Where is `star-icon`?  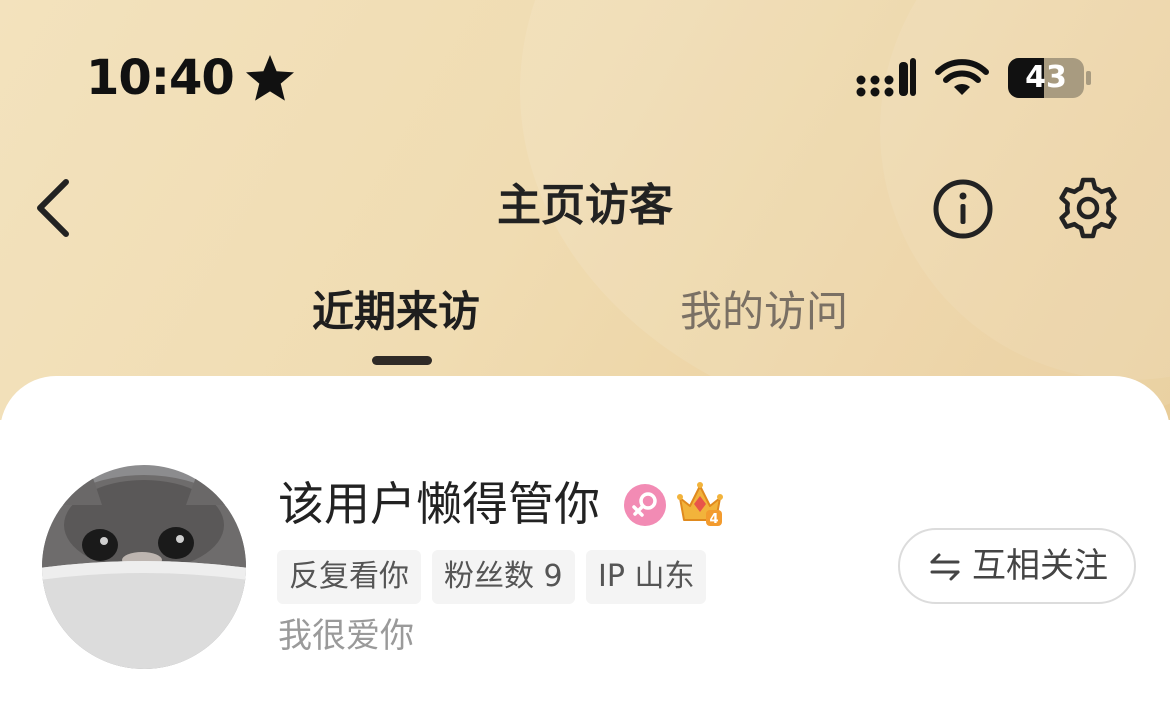
star-icon is located at coordinates (270, 78).